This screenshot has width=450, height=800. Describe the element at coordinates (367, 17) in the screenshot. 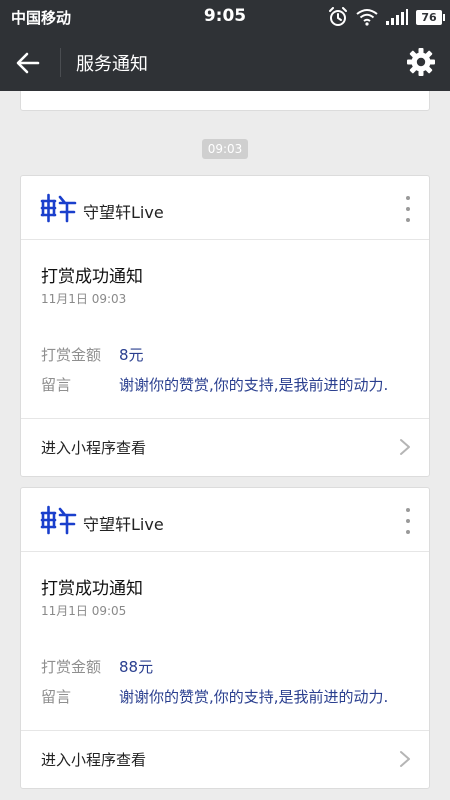

I see `wifi-icon` at that location.